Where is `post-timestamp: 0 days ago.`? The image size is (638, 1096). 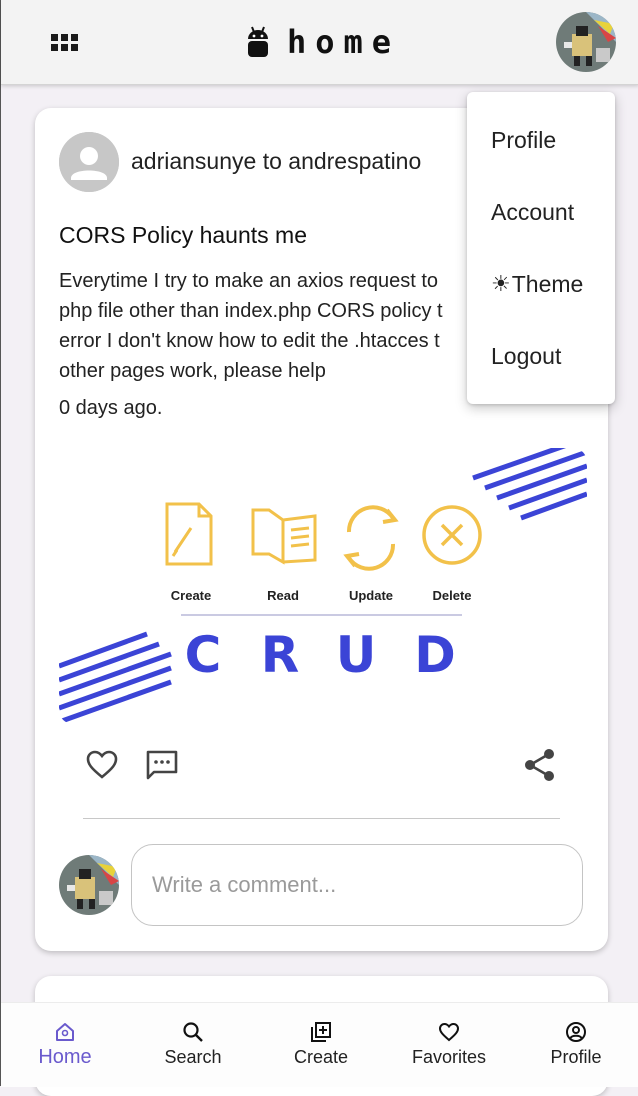 post-timestamp: 0 days ago. is located at coordinates (111, 408).